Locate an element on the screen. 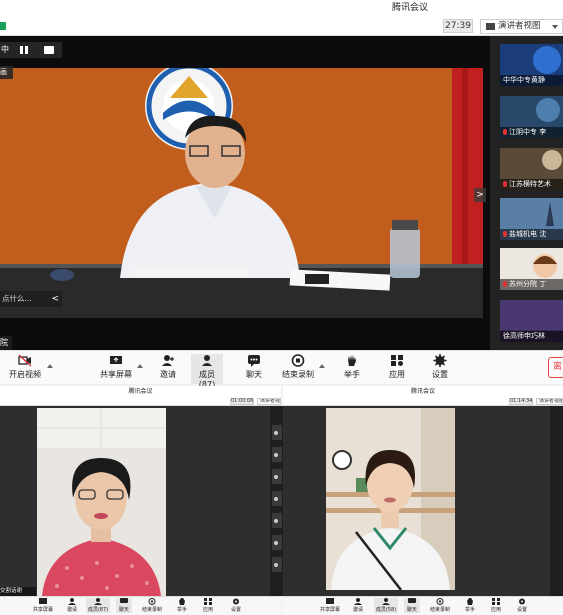  chevron-down-icon is located at coordinates (555, 27).